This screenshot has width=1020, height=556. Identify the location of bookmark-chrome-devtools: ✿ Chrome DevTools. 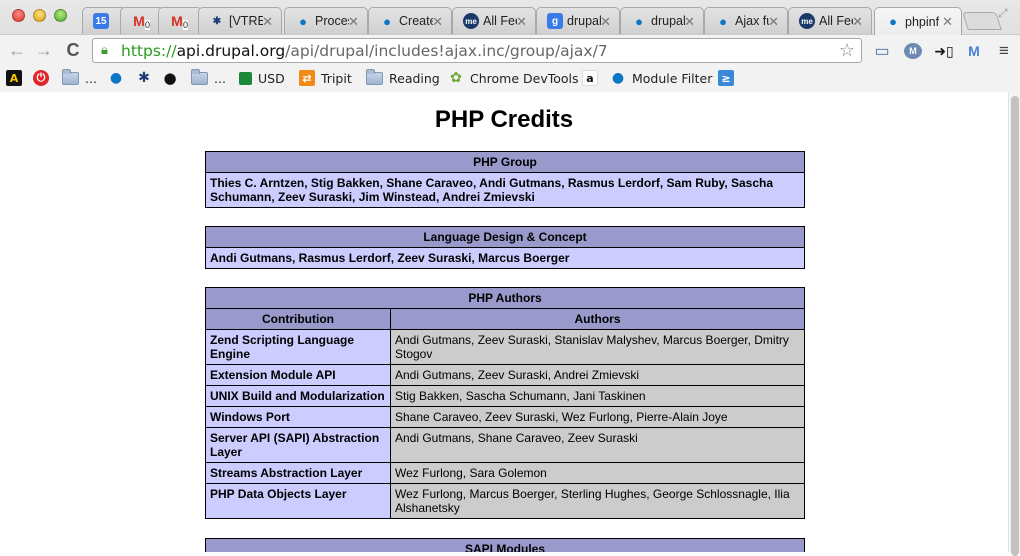
(513, 78).